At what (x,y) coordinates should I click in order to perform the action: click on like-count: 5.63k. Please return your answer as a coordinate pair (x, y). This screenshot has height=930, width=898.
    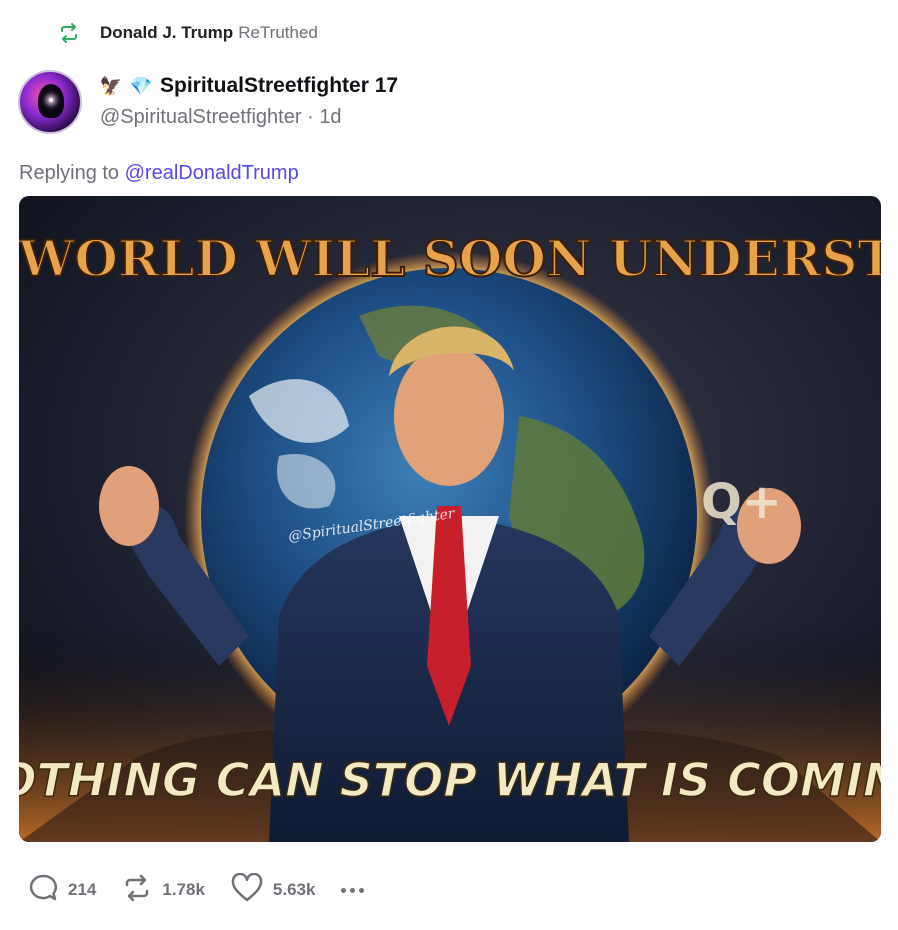
    Looking at the image, I should click on (294, 889).